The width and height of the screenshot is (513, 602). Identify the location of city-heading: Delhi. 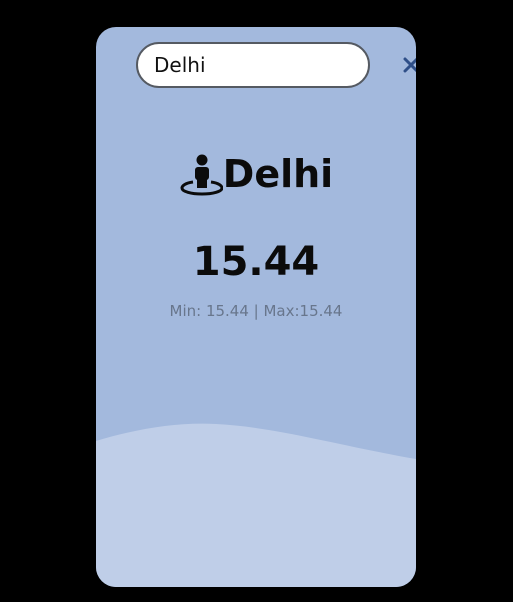
(256, 174).